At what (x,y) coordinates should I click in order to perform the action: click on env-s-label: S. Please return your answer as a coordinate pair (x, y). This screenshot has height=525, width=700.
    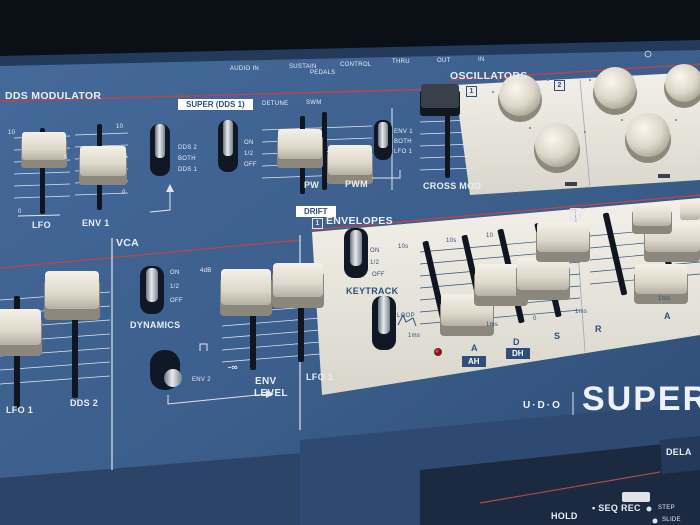
    Looking at the image, I should click on (557, 336).